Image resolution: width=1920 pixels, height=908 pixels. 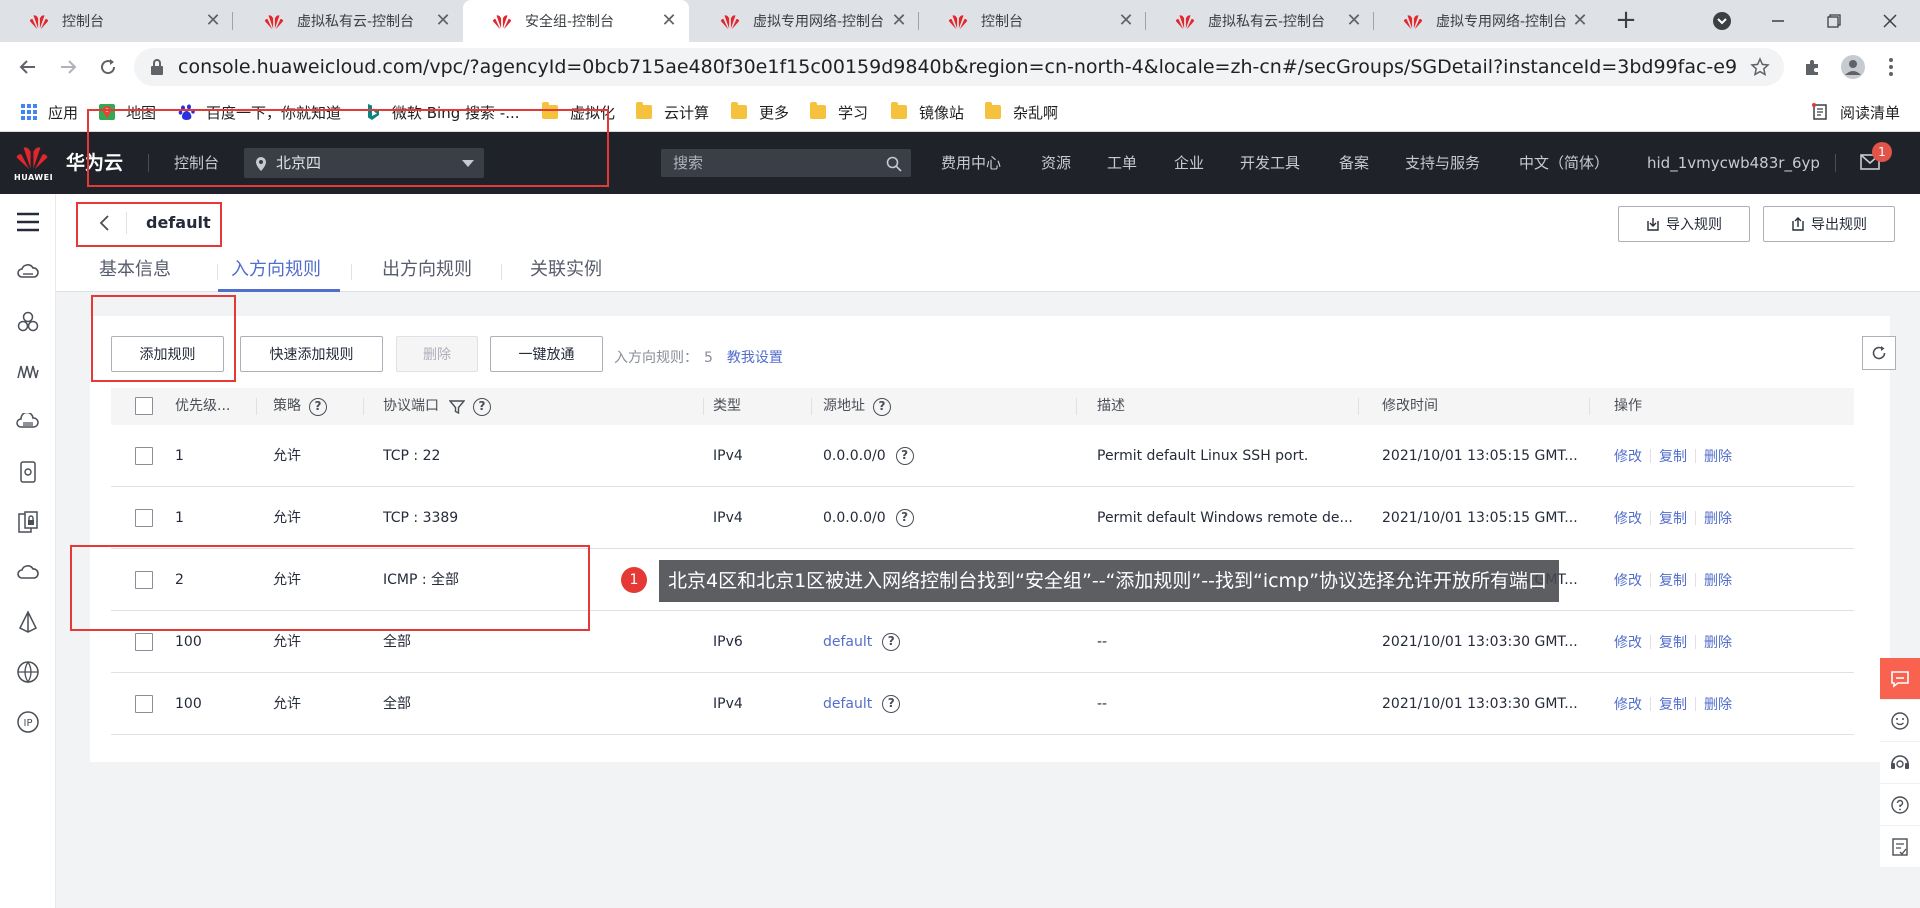 What do you see at coordinates (1122, 163) in the screenshot?
I see `nav-tickets: 工单` at bounding box center [1122, 163].